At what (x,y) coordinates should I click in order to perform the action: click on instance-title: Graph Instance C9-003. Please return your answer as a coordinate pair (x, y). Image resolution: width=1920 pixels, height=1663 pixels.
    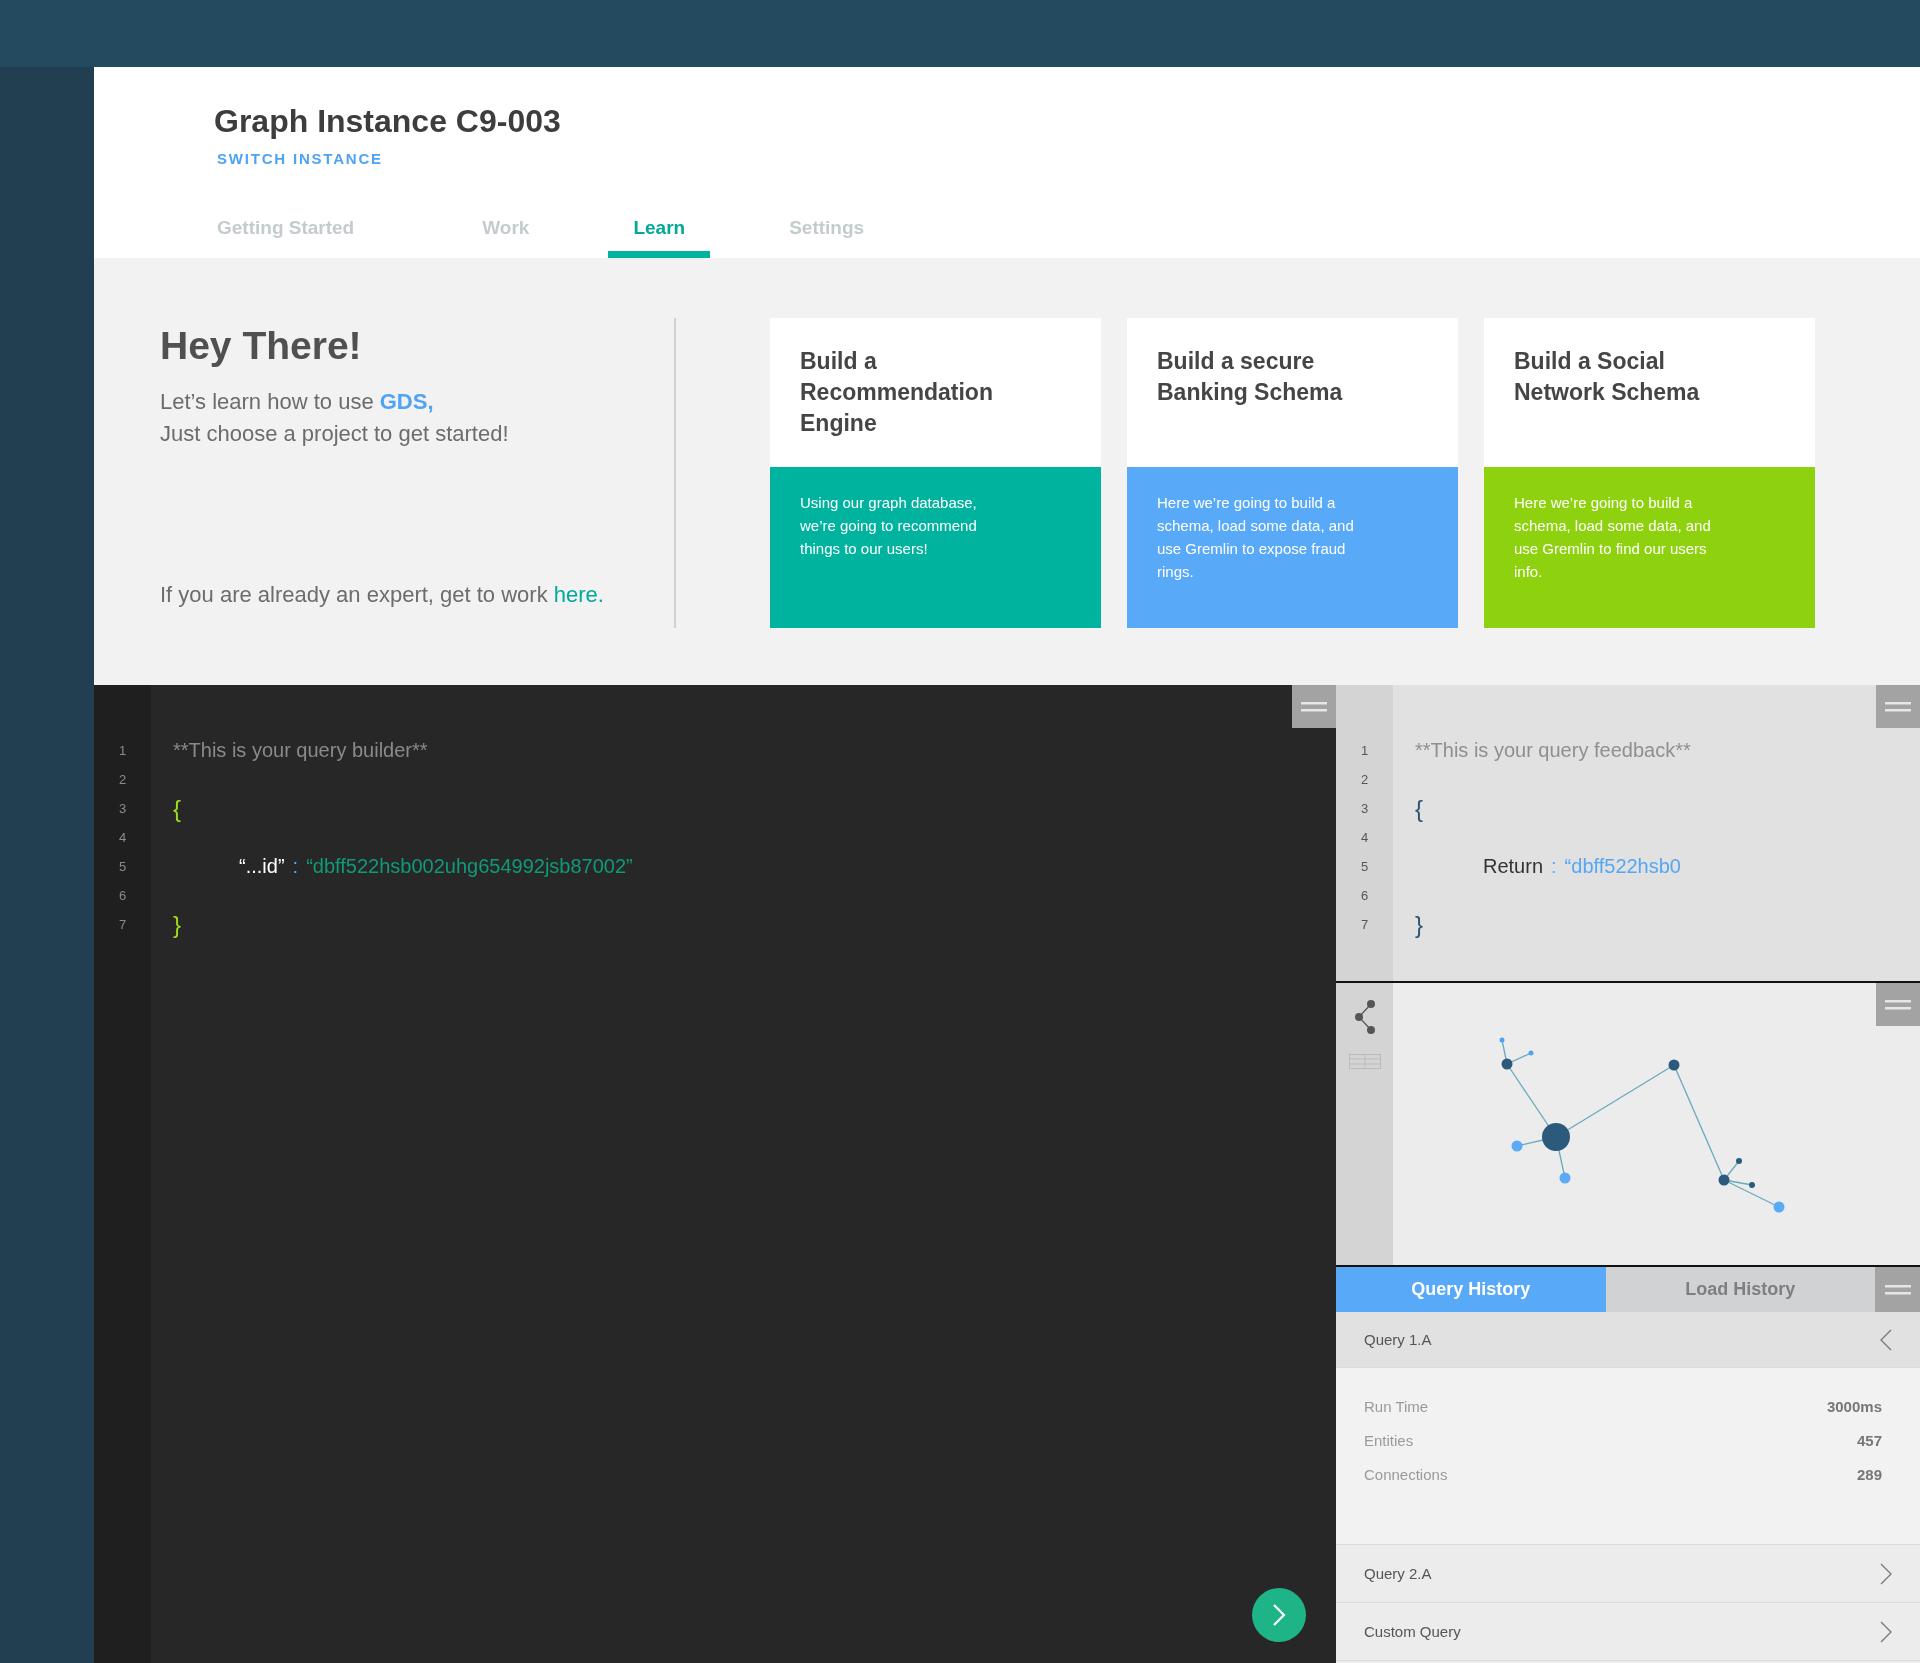
    Looking at the image, I should click on (388, 121).